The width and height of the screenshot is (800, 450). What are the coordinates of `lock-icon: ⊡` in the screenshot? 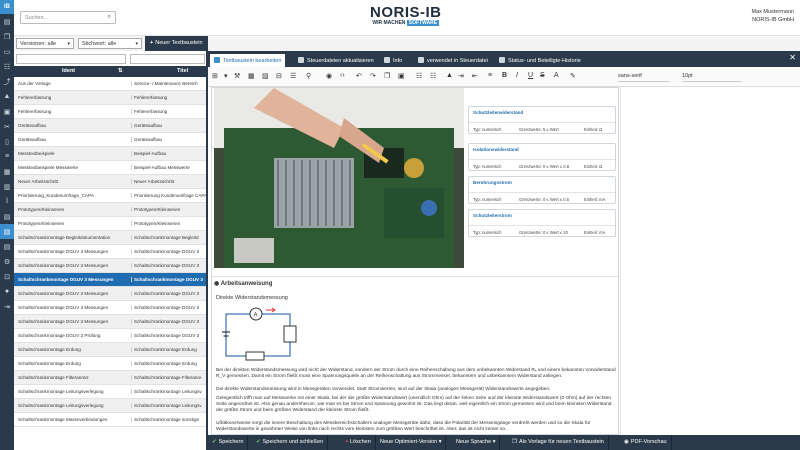 It's located at (7, 276).